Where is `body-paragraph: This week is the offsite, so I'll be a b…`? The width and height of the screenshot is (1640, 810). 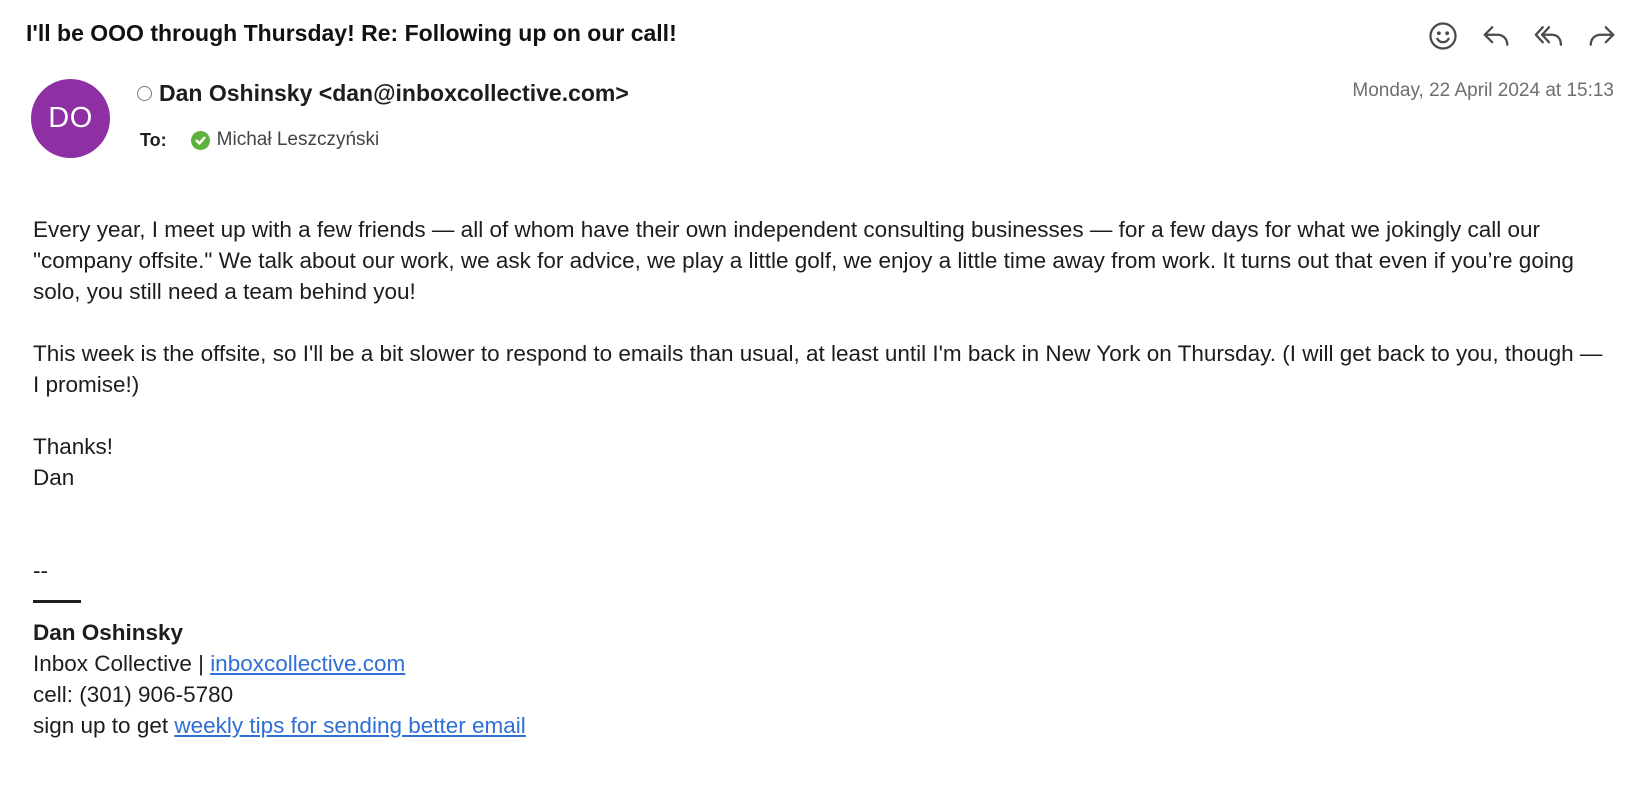
body-paragraph: This week is the offsite, so I'll be a b… is located at coordinates (818, 369).